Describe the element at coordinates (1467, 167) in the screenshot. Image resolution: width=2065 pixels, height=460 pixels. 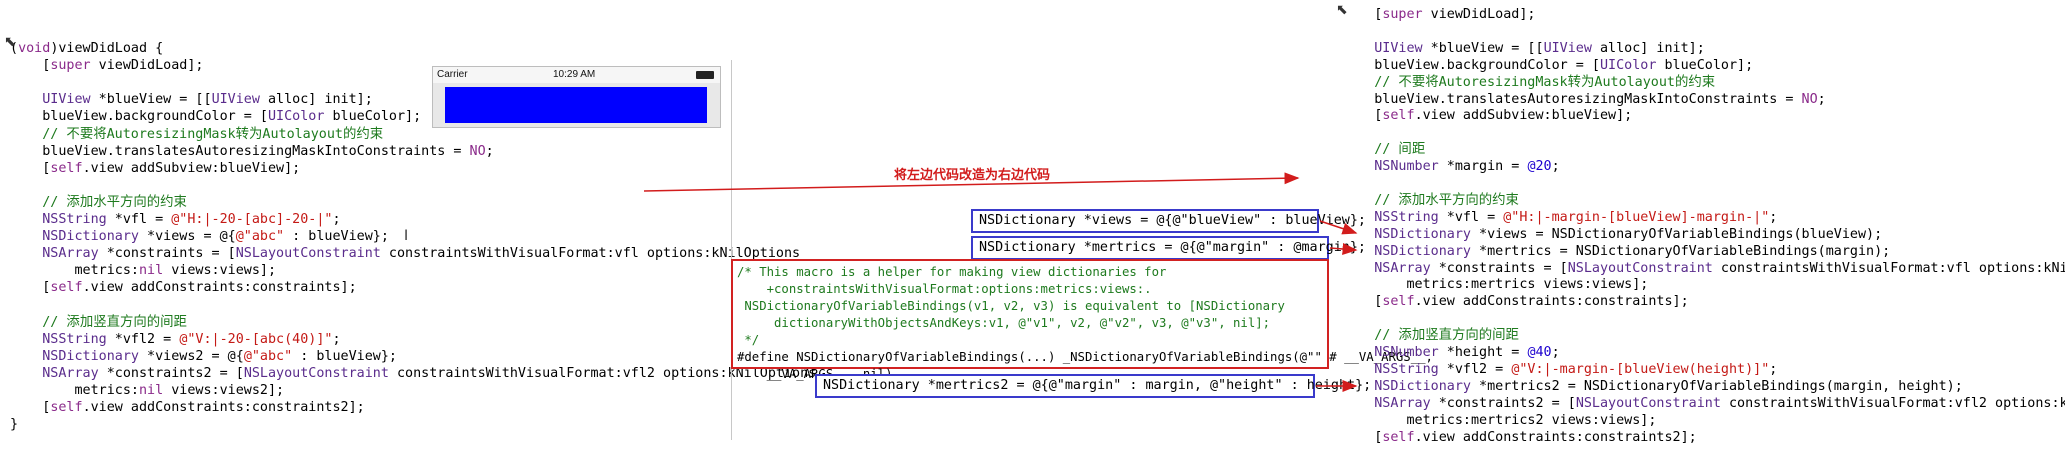
I see `code-line: NSNumber *margin = @20;` at that location.